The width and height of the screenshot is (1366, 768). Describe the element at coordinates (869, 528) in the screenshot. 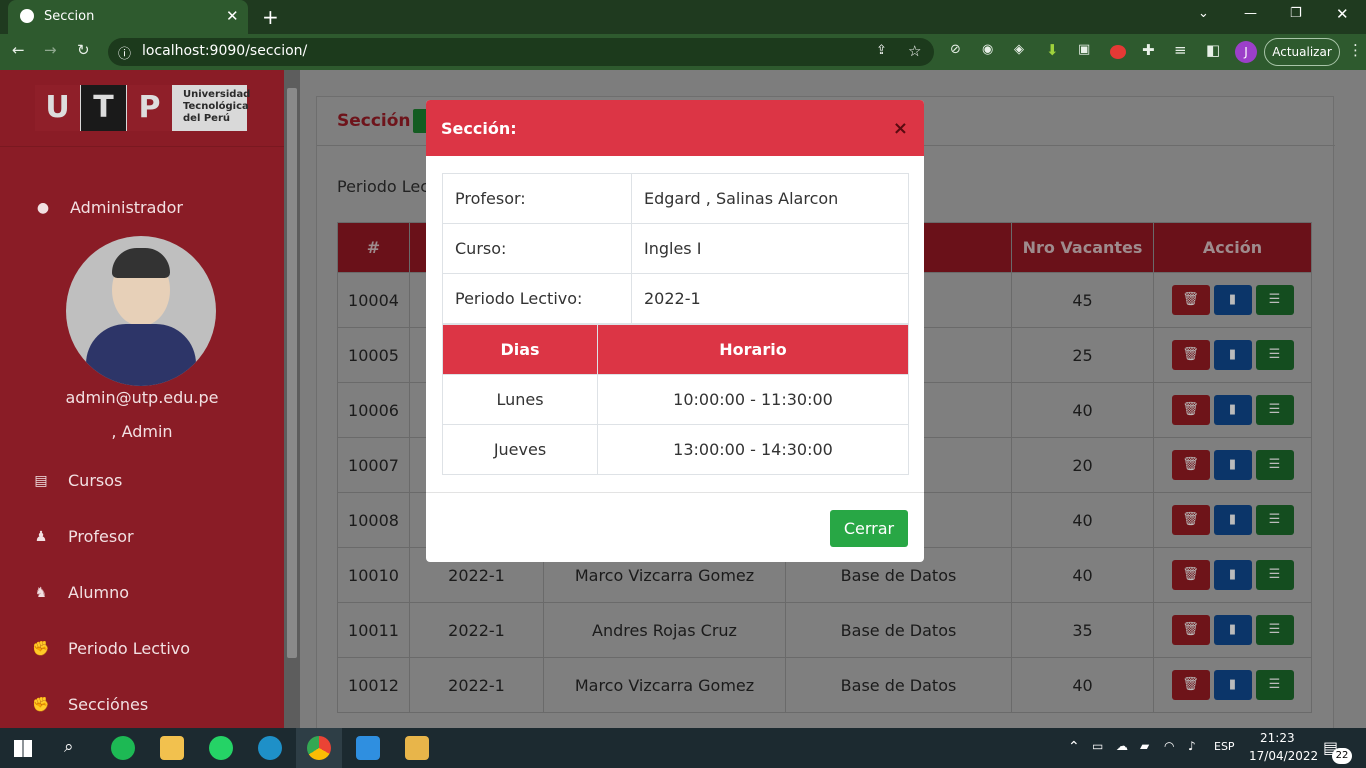

I see `close-modal-button: Cerrar` at that location.